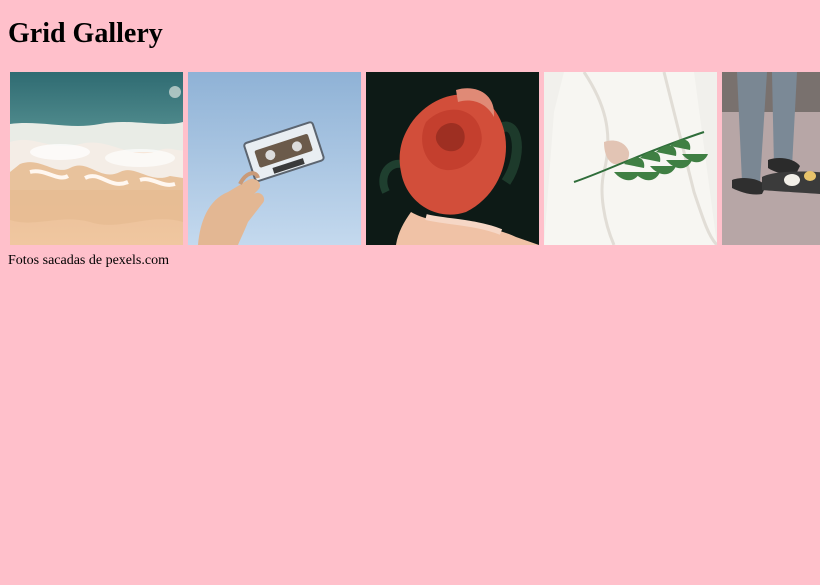  What do you see at coordinates (771, 158) in the screenshot?
I see `skateboard-feet-photo` at bounding box center [771, 158].